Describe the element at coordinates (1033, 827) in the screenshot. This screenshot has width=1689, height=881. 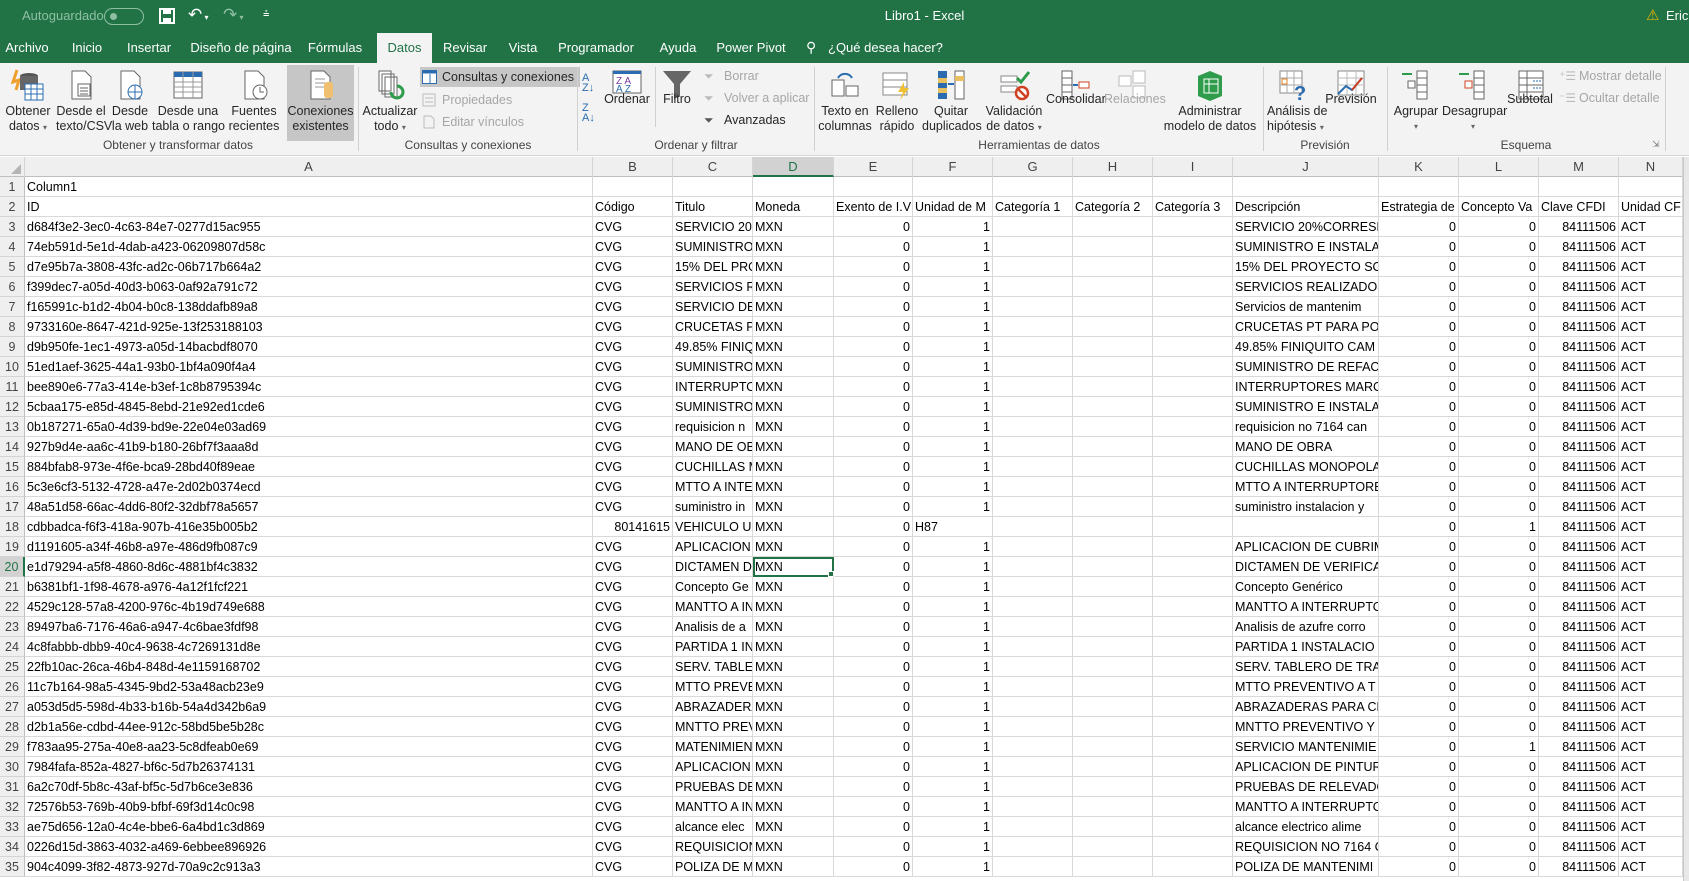
I see `cell-g33` at that location.